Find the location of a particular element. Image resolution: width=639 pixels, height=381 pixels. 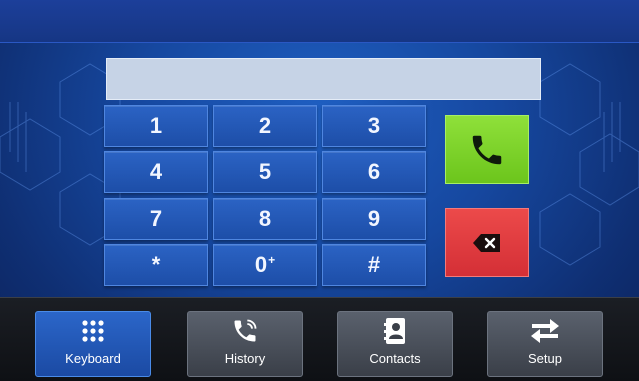

key-8: 8 is located at coordinates (265, 219).